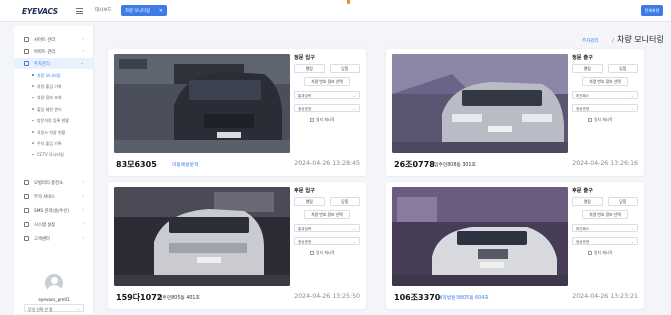  Describe the element at coordinates (582, 191) in the screenshot. I see `gate-title: 후문 출구` at that location.